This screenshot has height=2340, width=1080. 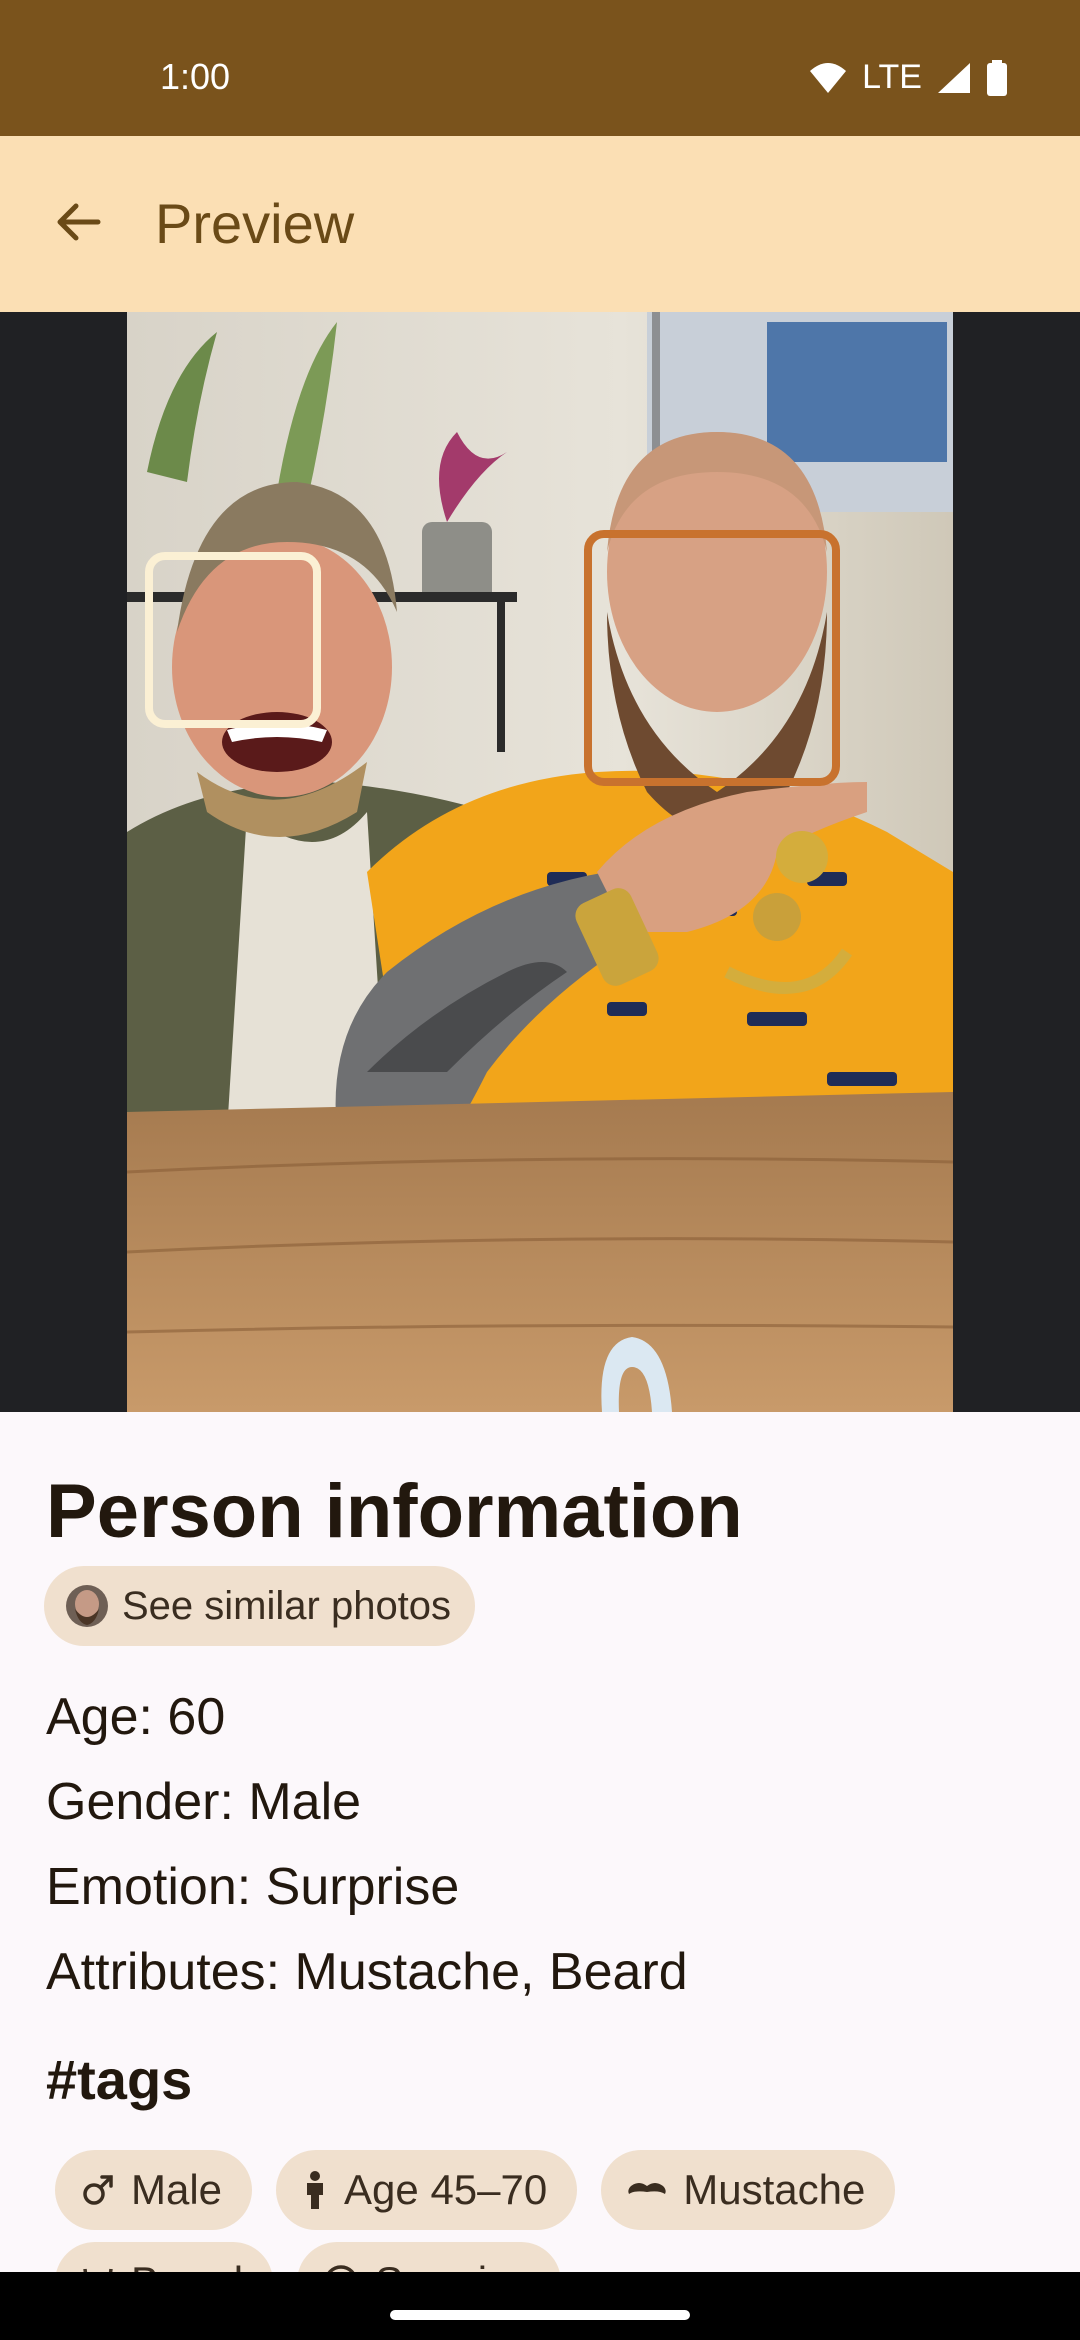 I want to click on tag-mustache: Mustache, so click(x=748, y=2190).